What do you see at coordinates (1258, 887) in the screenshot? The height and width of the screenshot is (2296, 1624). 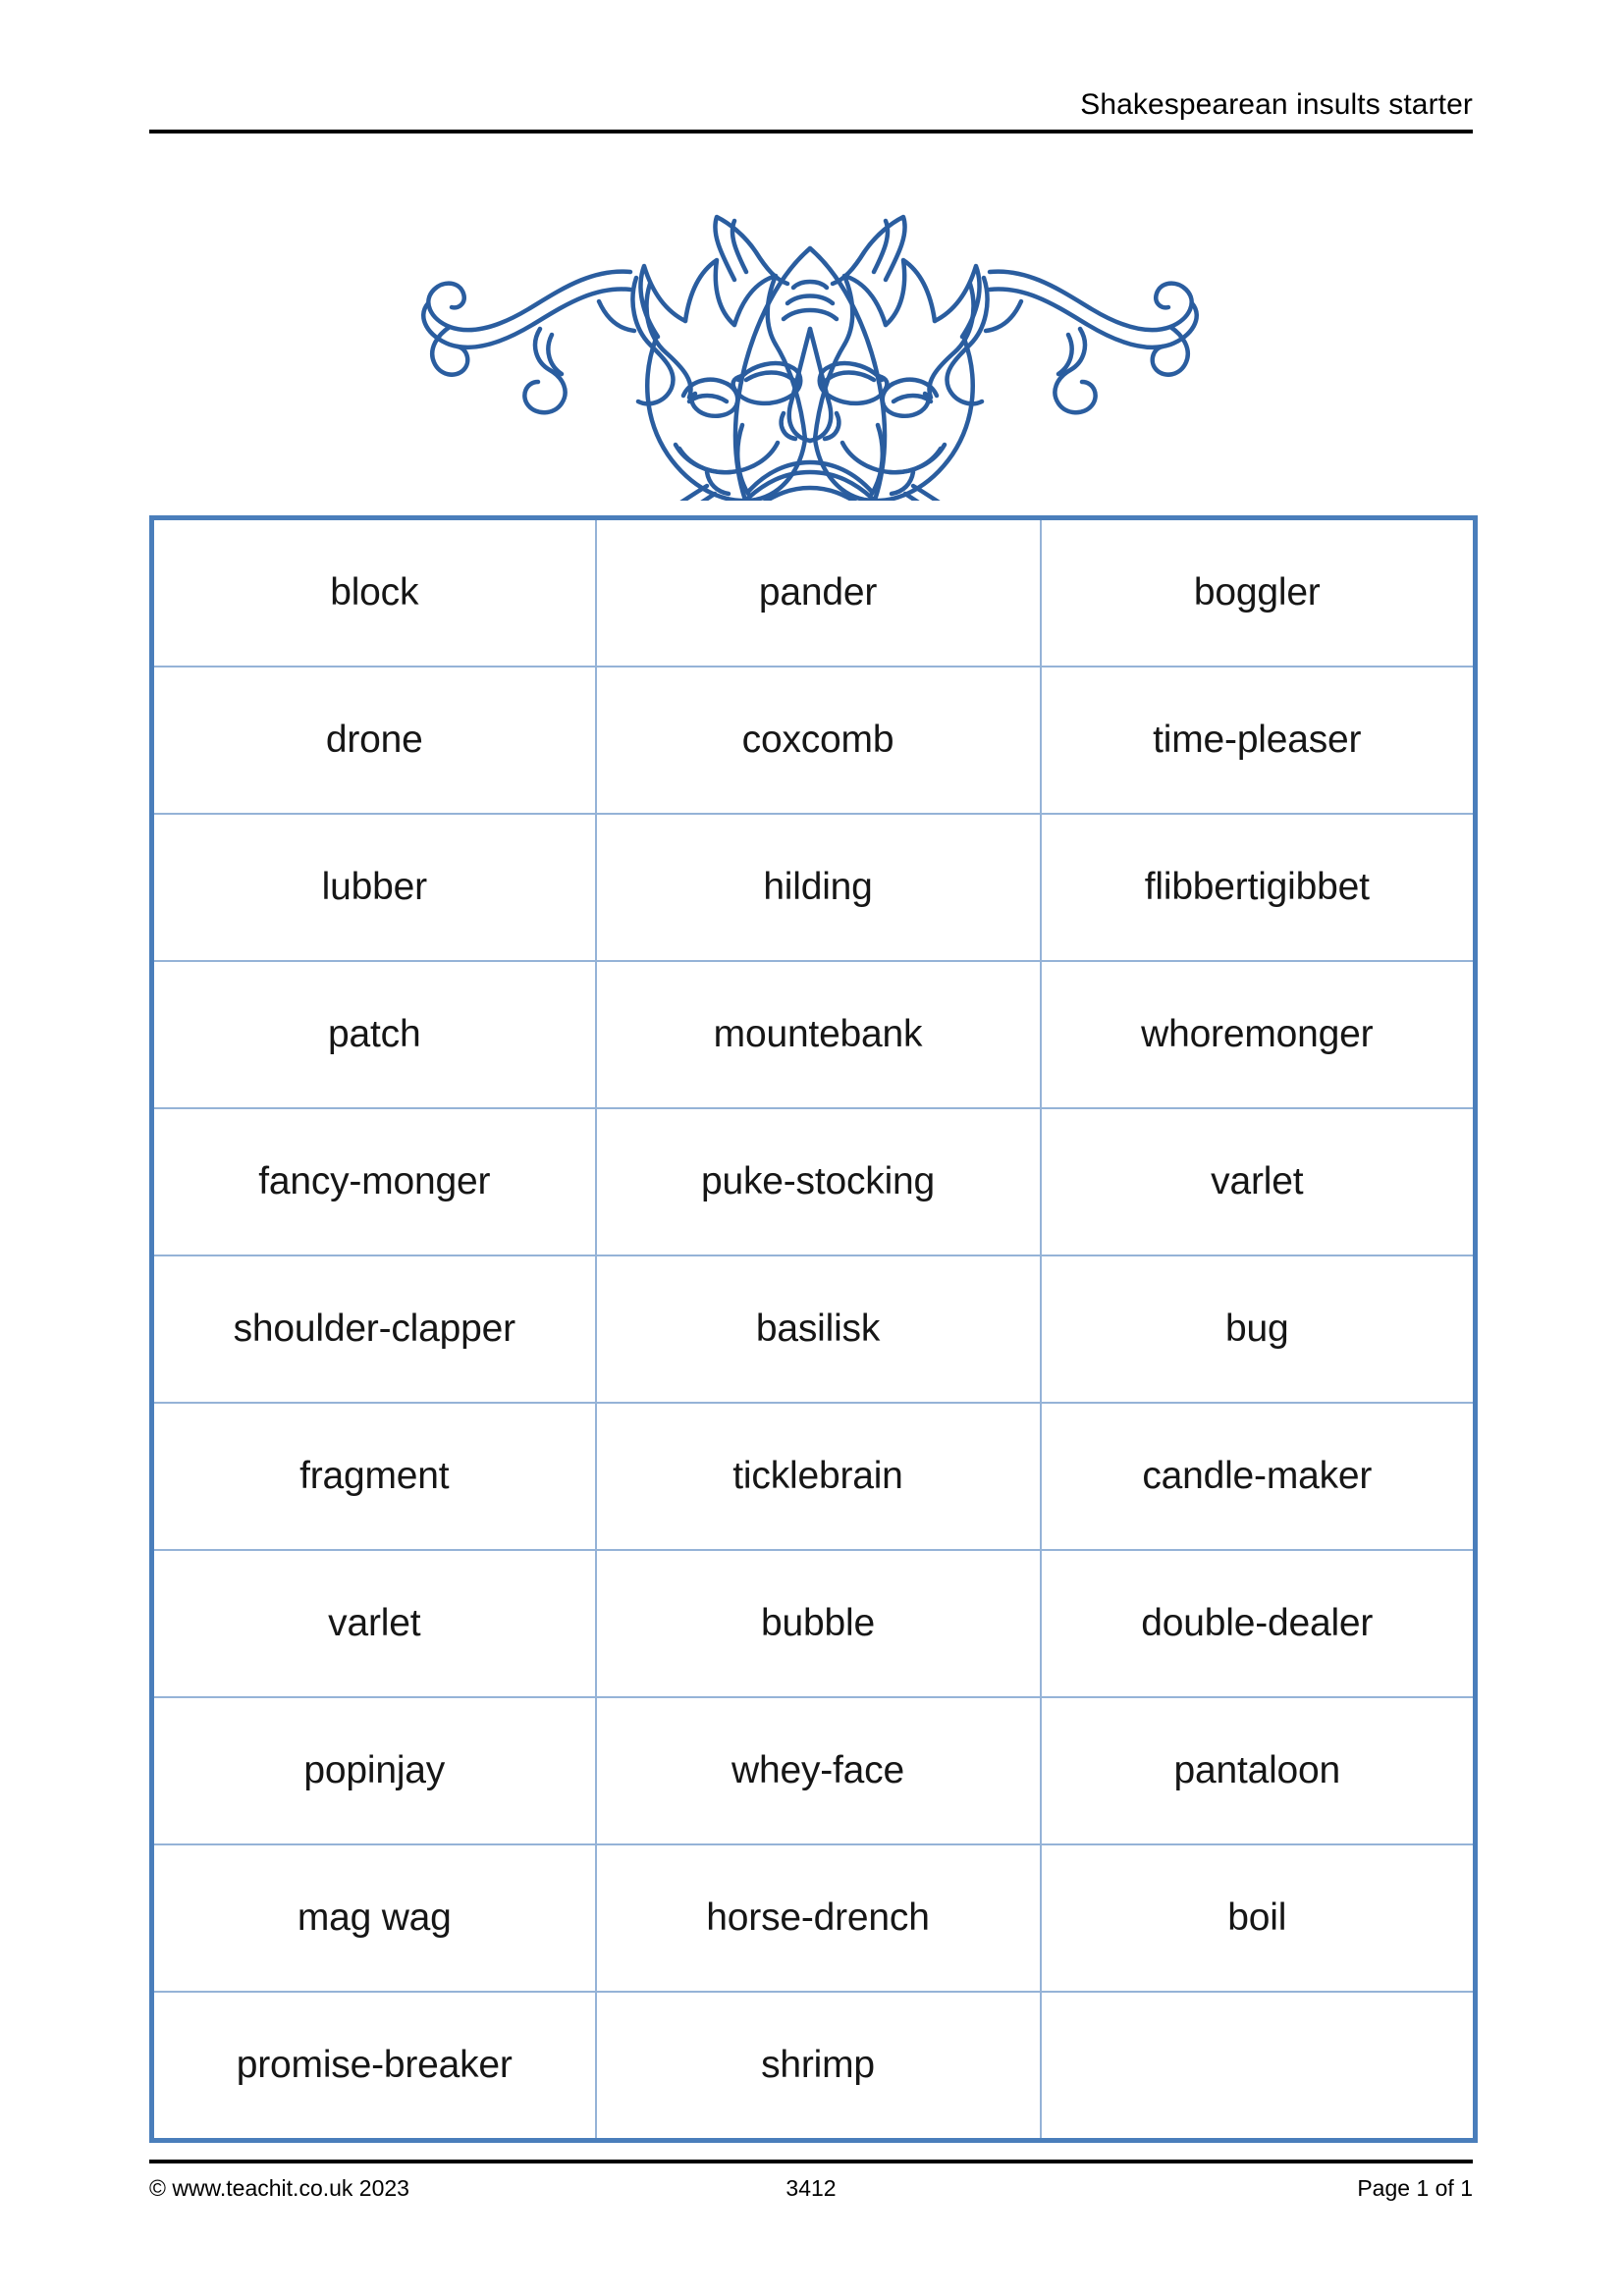 I see `table-cell: flibbertigibbet` at bounding box center [1258, 887].